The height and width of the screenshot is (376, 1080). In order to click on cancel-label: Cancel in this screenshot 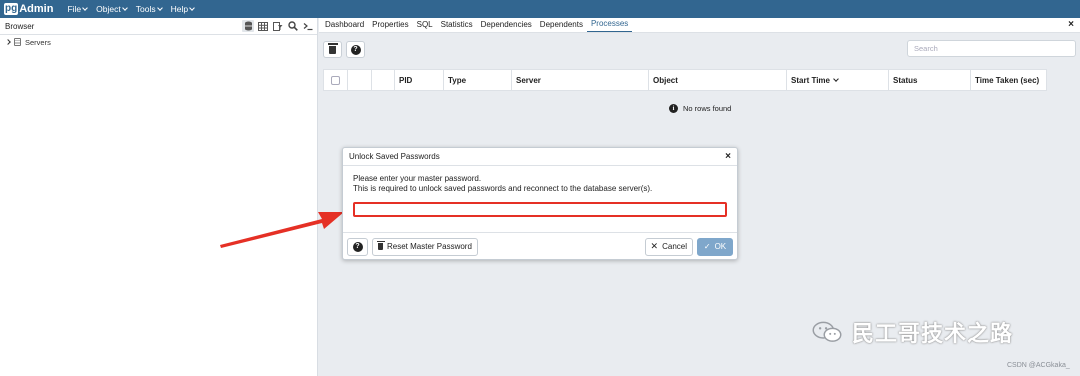, I will do `click(674, 246)`.